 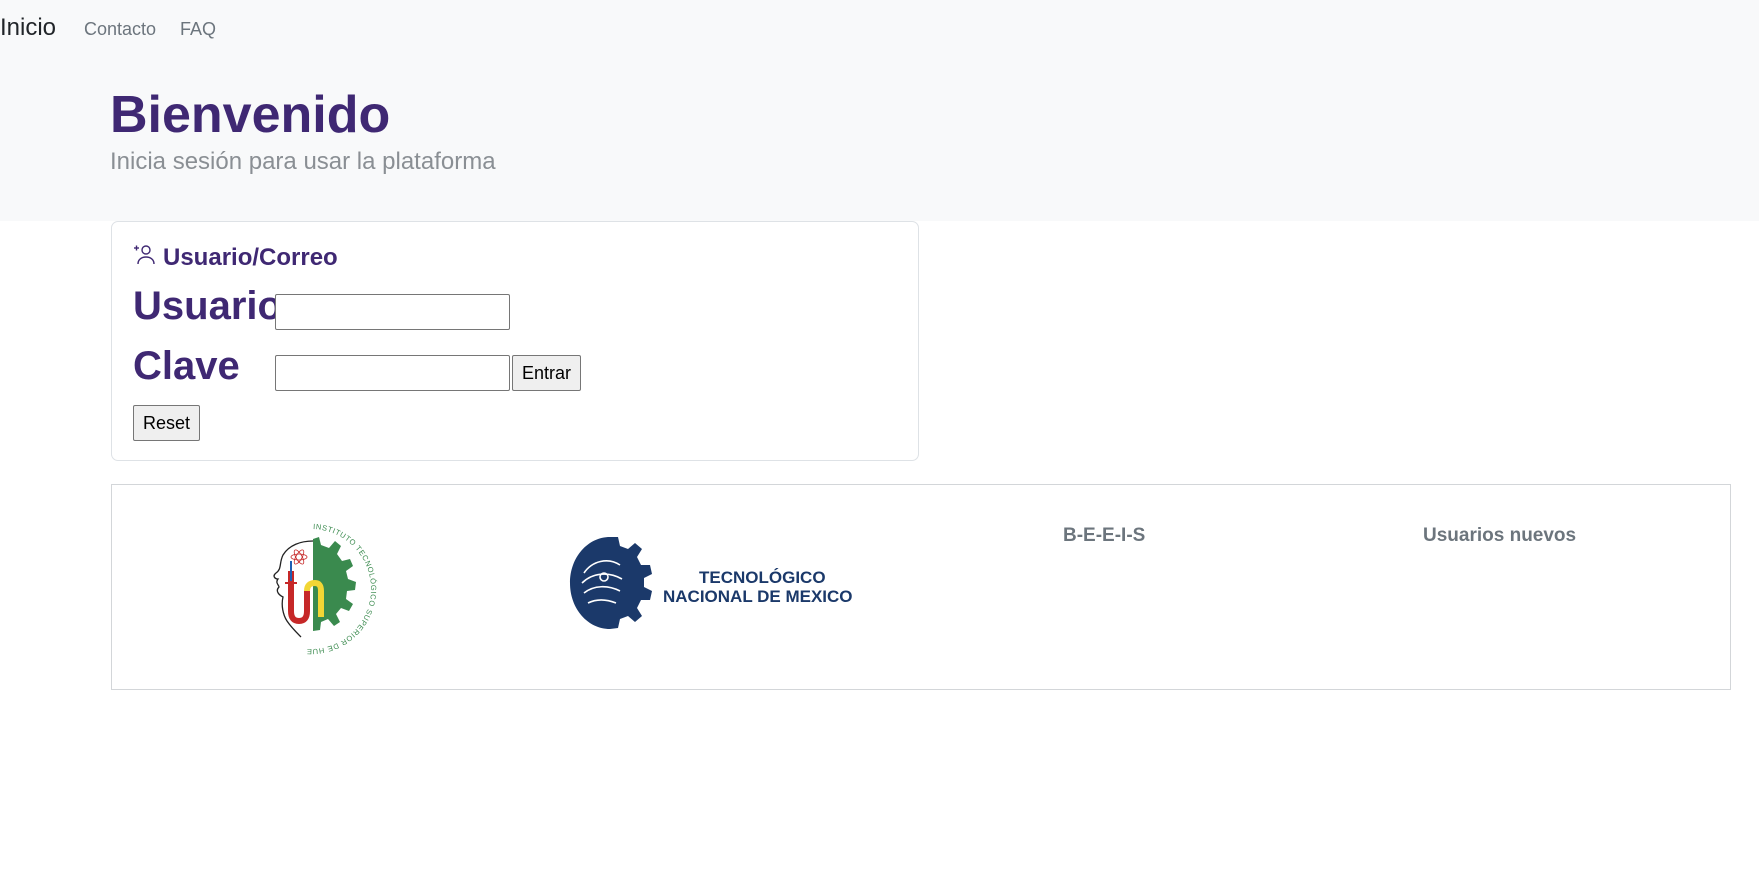 What do you see at coordinates (610, 588) in the screenshot?
I see `tecnm-logo` at bounding box center [610, 588].